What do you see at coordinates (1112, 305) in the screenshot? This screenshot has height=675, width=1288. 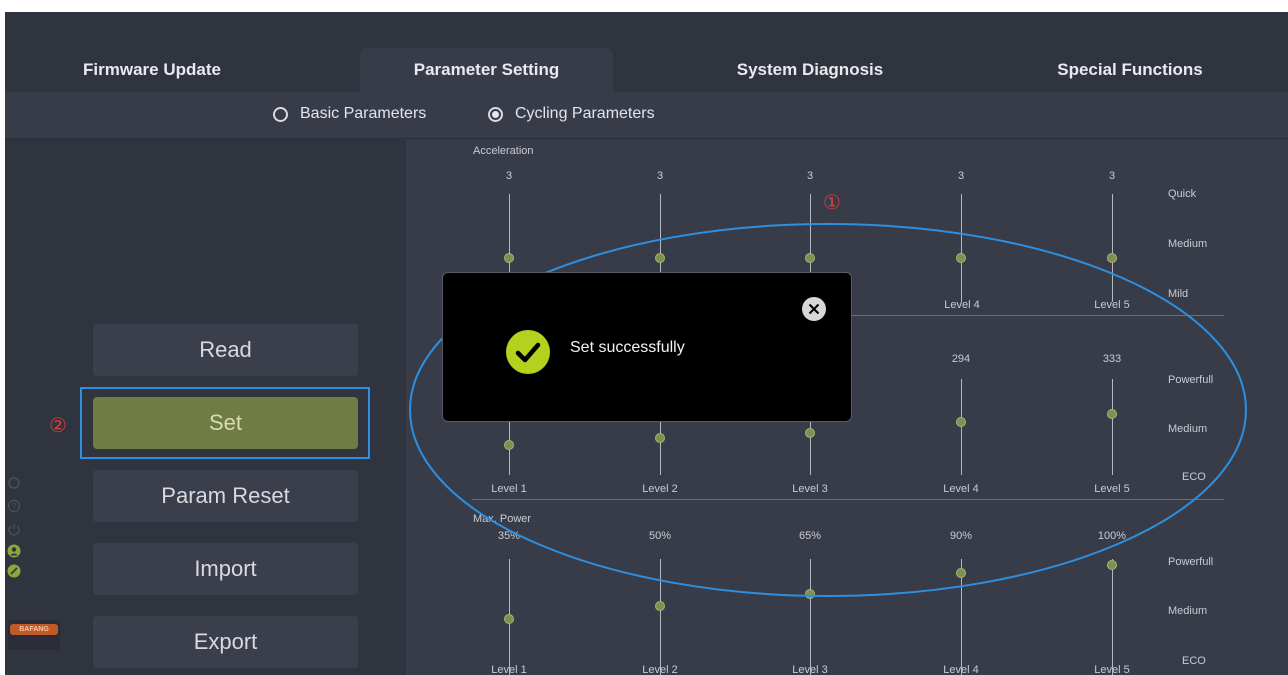 I see `acceleration-level-5: Level 5` at bounding box center [1112, 305].